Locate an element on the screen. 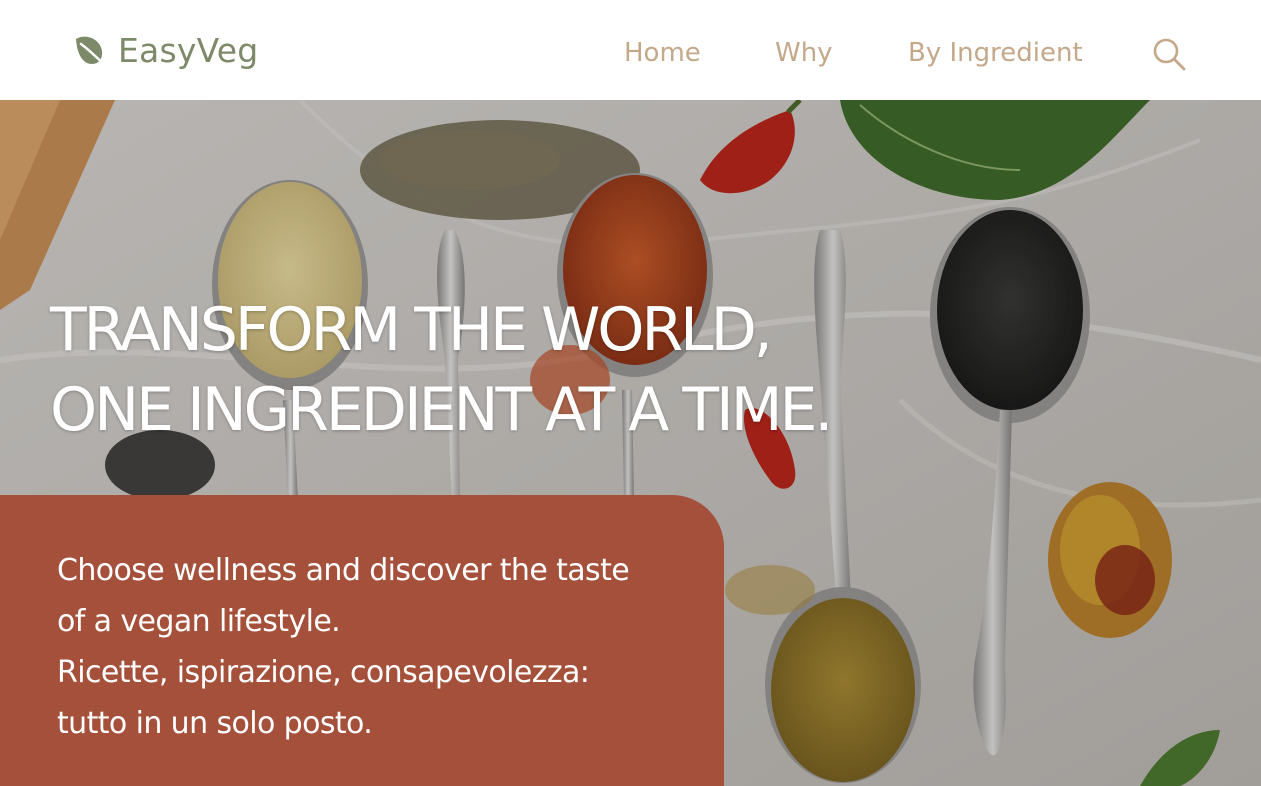 The image size is (1261, 786). leaf-icon is located at coordinates (92, 52).